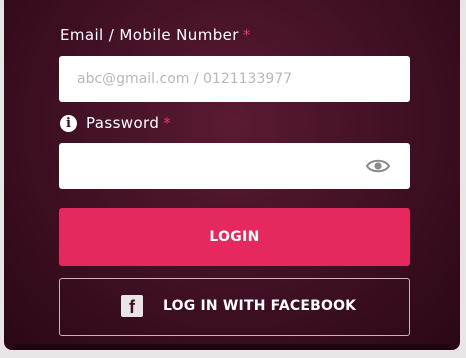 The width and height of the screenshot is (466, 358). I want to click on facebook-login-button: f LOG IN WITH FACEBOOK, so click(234, 307).